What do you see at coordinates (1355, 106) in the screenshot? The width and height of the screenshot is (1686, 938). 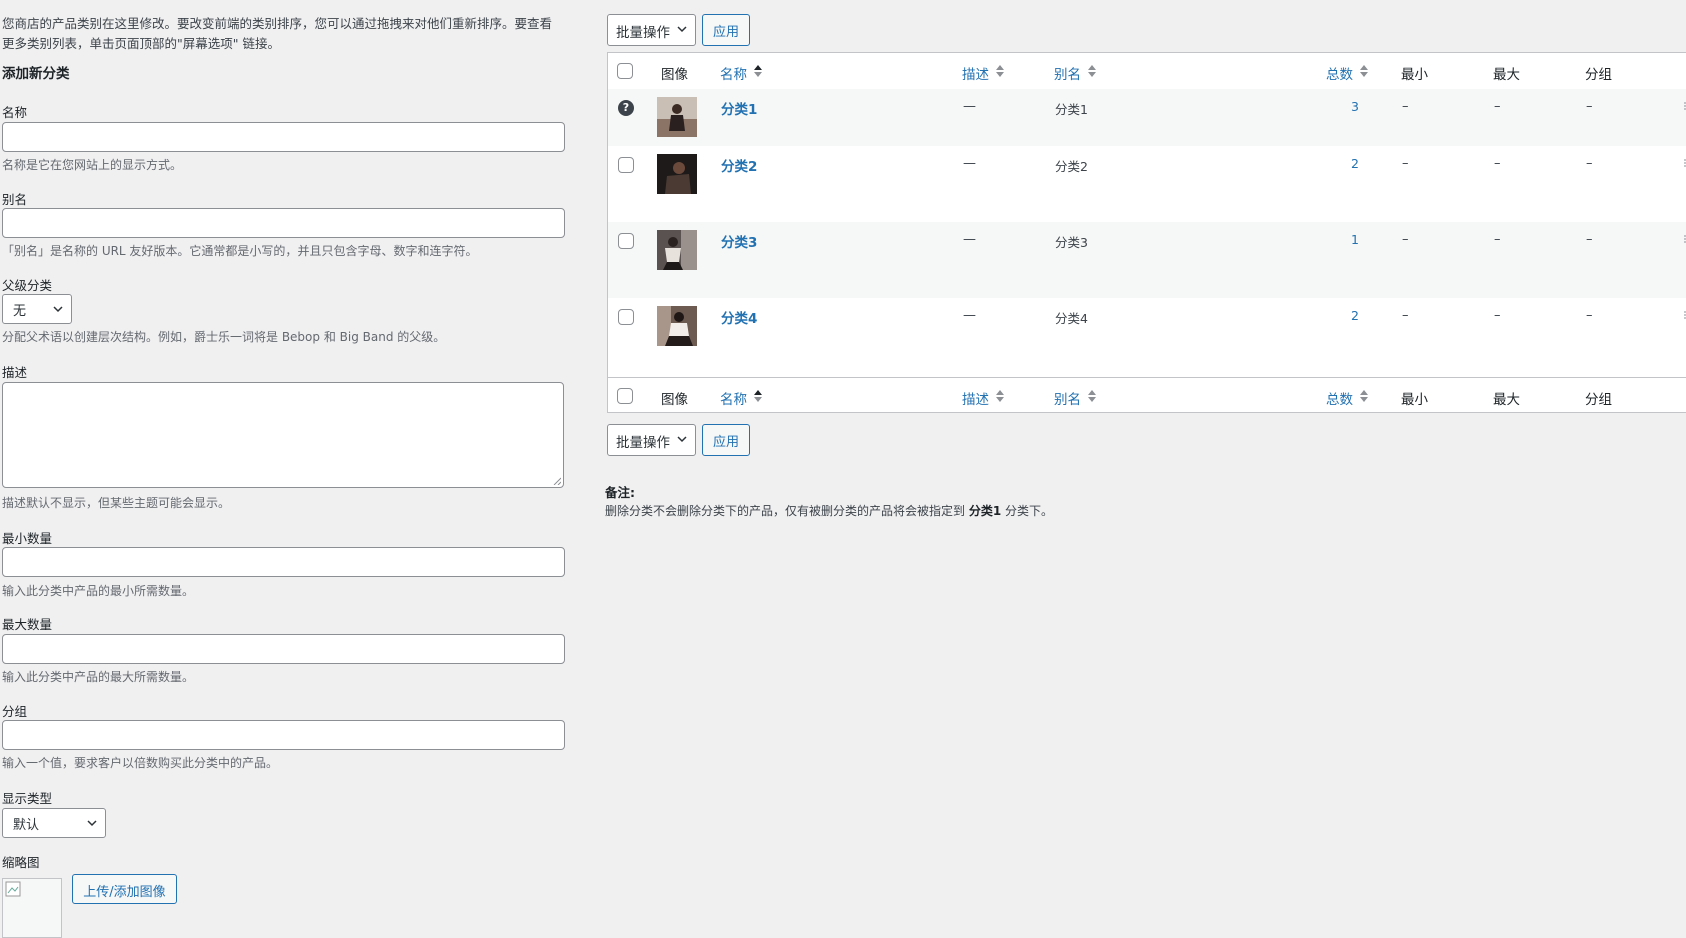 I see `category-count-link: 3` at bounding box center [1355, 106].